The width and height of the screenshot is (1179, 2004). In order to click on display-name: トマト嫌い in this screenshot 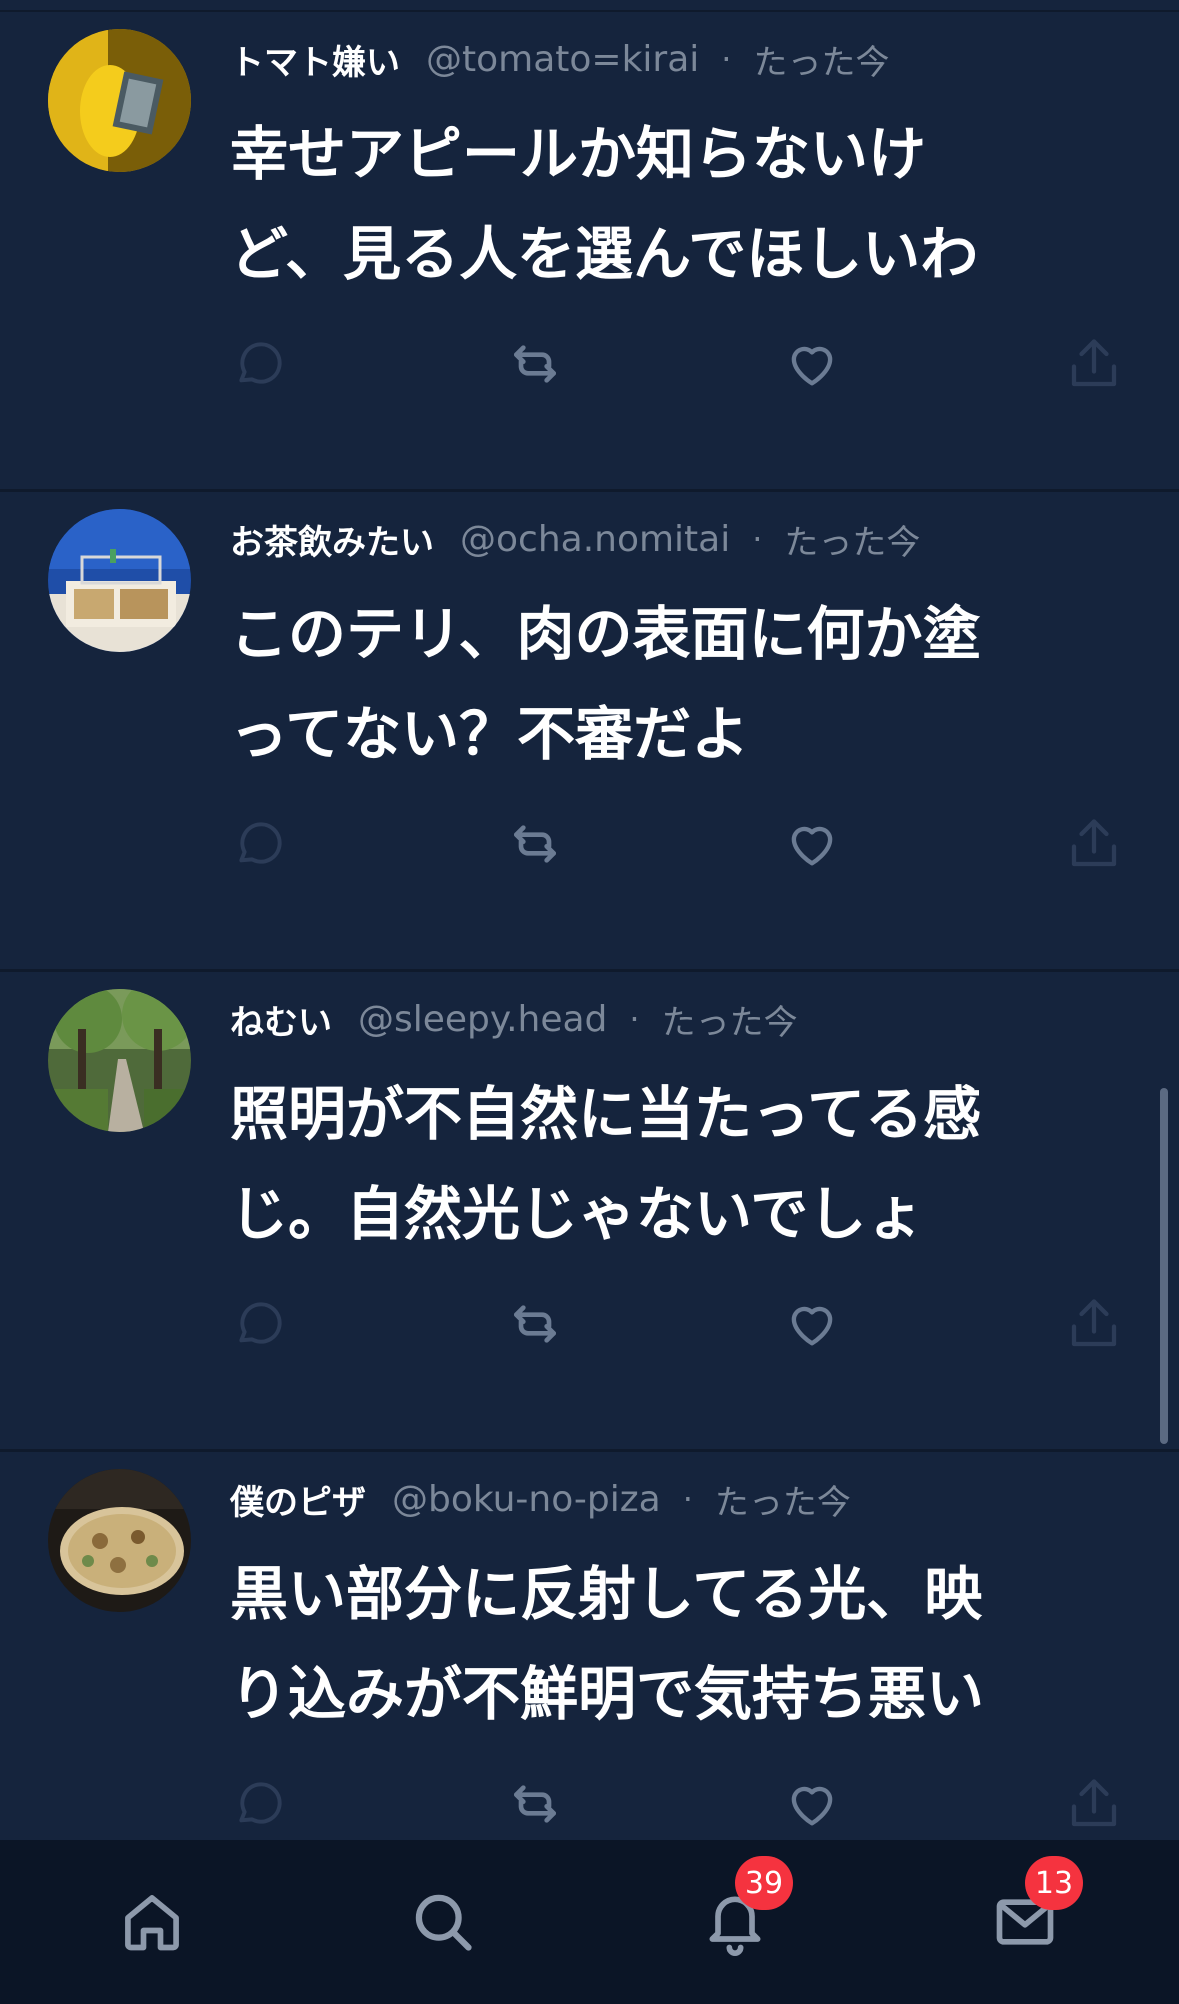, I will do `click(315, 59)`.